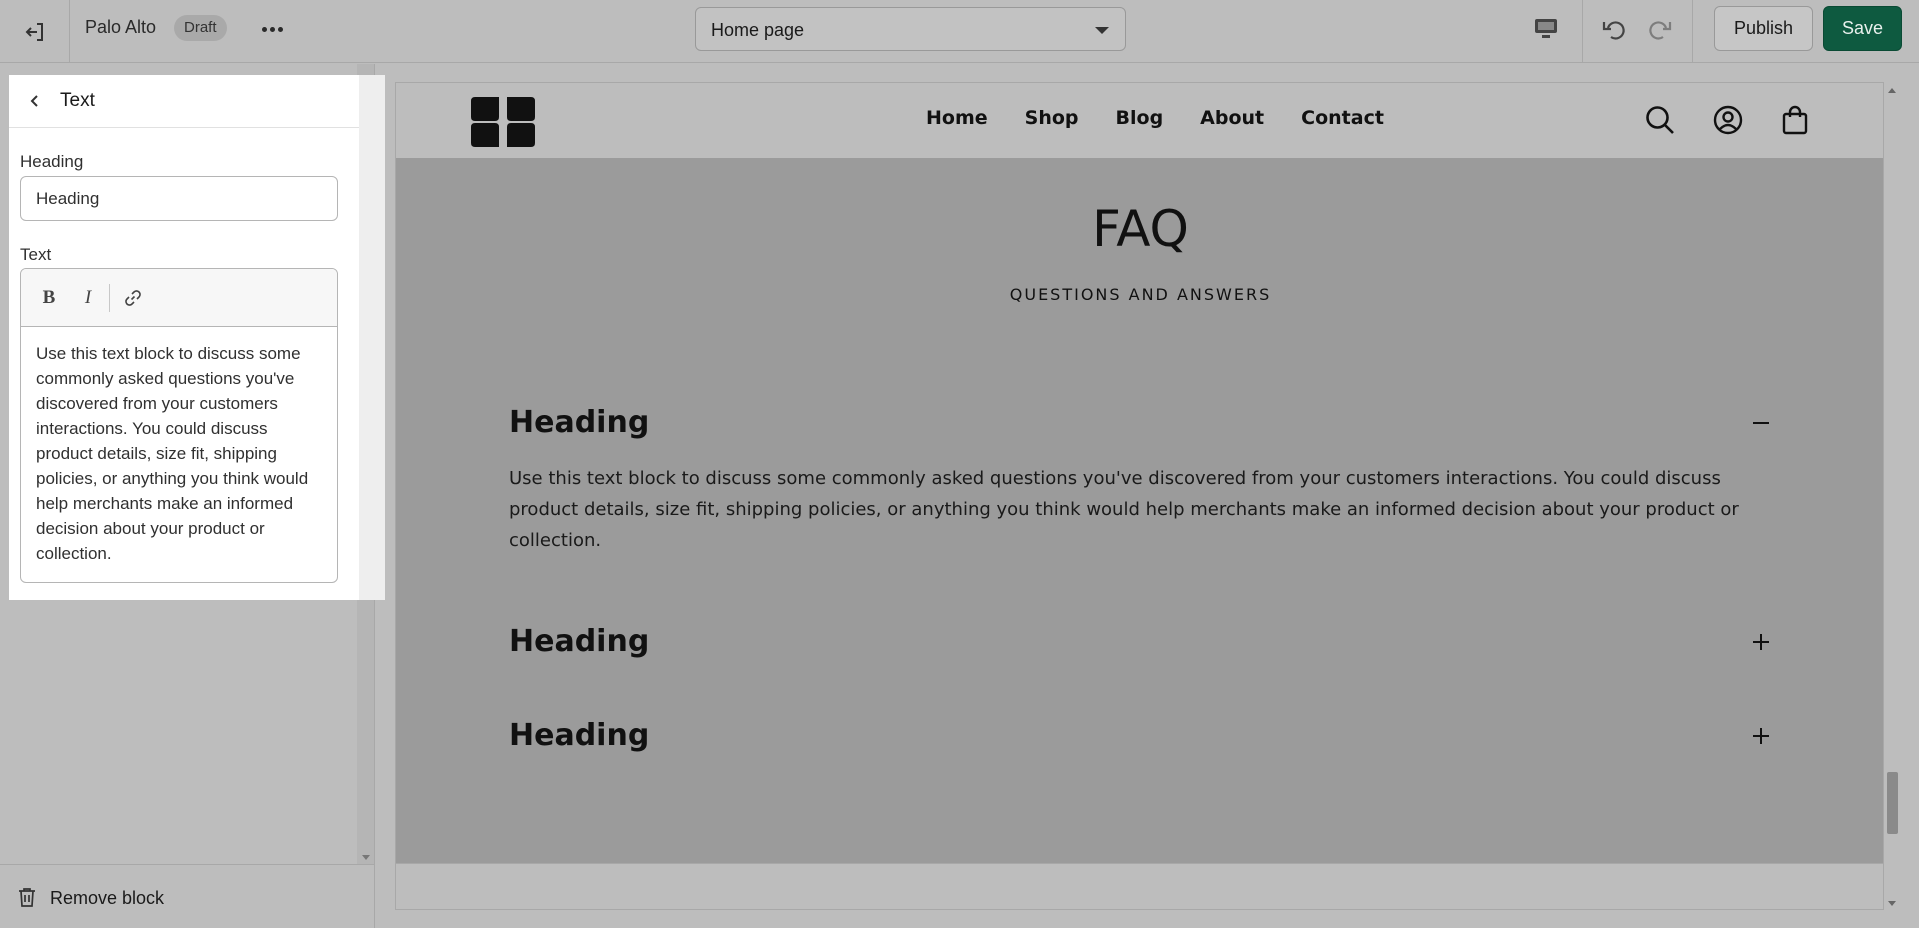 This screenshot has height=928, width=1919. What do you see at coordinates (179, 198) in the screenshot?
I see `heading-field` at bounding box center [179, 198].